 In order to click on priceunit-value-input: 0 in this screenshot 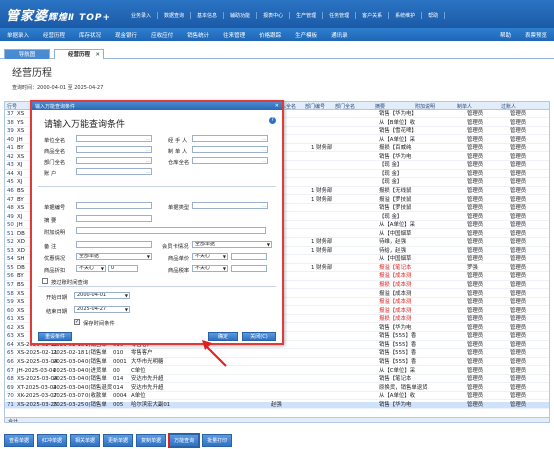, I will do `click(123, 268)`.